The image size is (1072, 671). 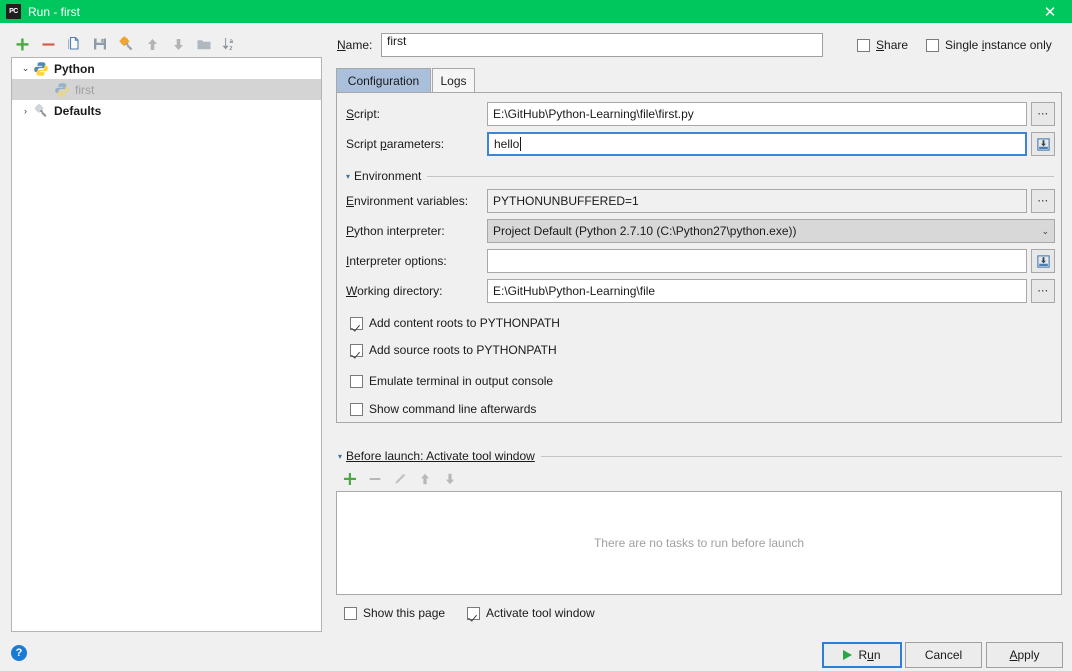 I want to click on run-button-label: Run, so click(x=869, y=655).